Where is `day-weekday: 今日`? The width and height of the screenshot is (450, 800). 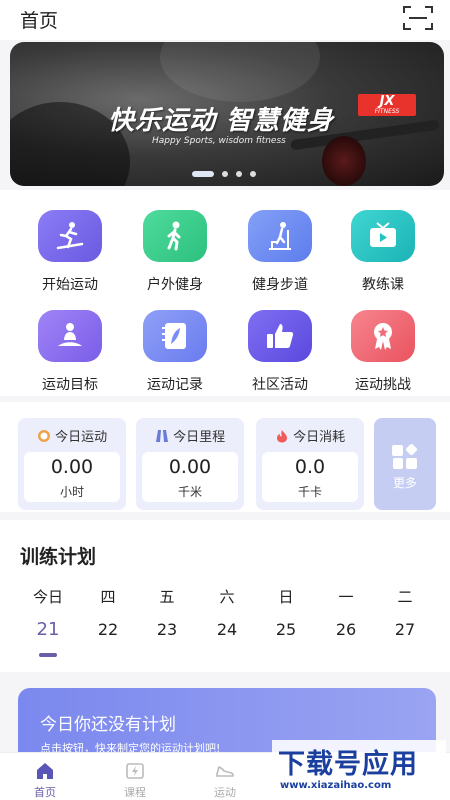
day-weekday: 今日 is located at coordinates (47, 597).